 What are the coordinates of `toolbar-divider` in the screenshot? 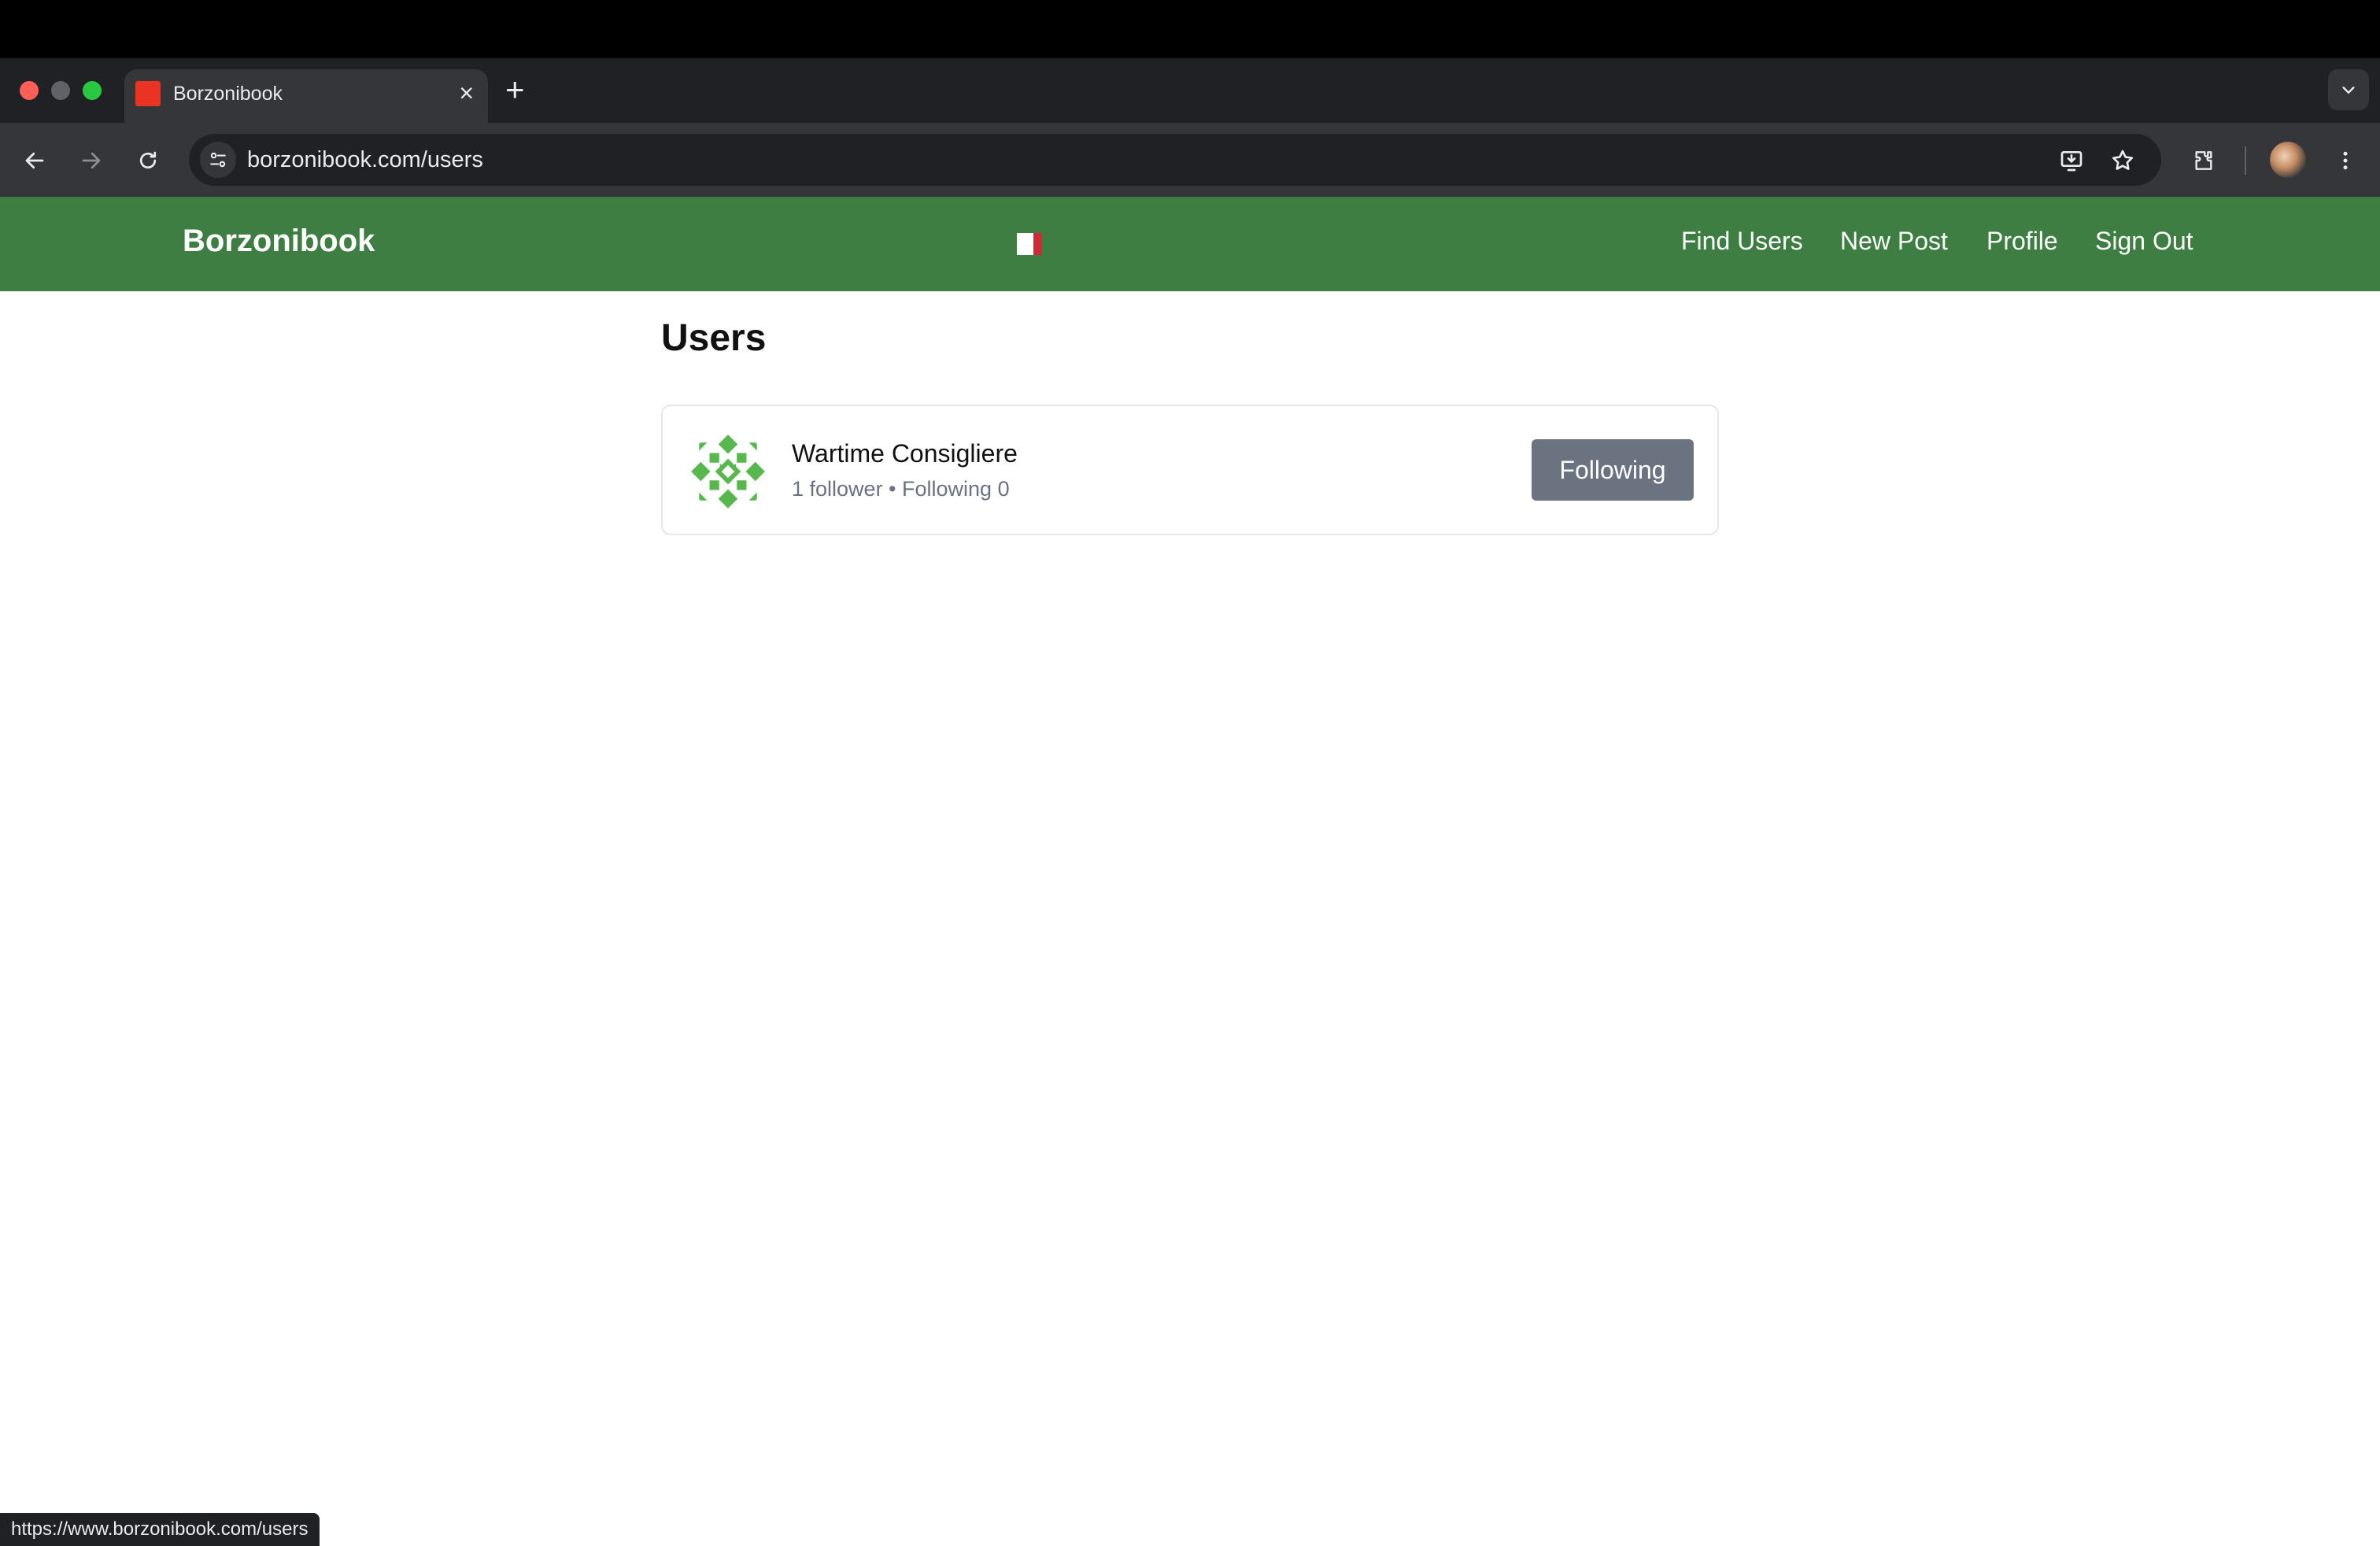 It's located at (2245, 160).